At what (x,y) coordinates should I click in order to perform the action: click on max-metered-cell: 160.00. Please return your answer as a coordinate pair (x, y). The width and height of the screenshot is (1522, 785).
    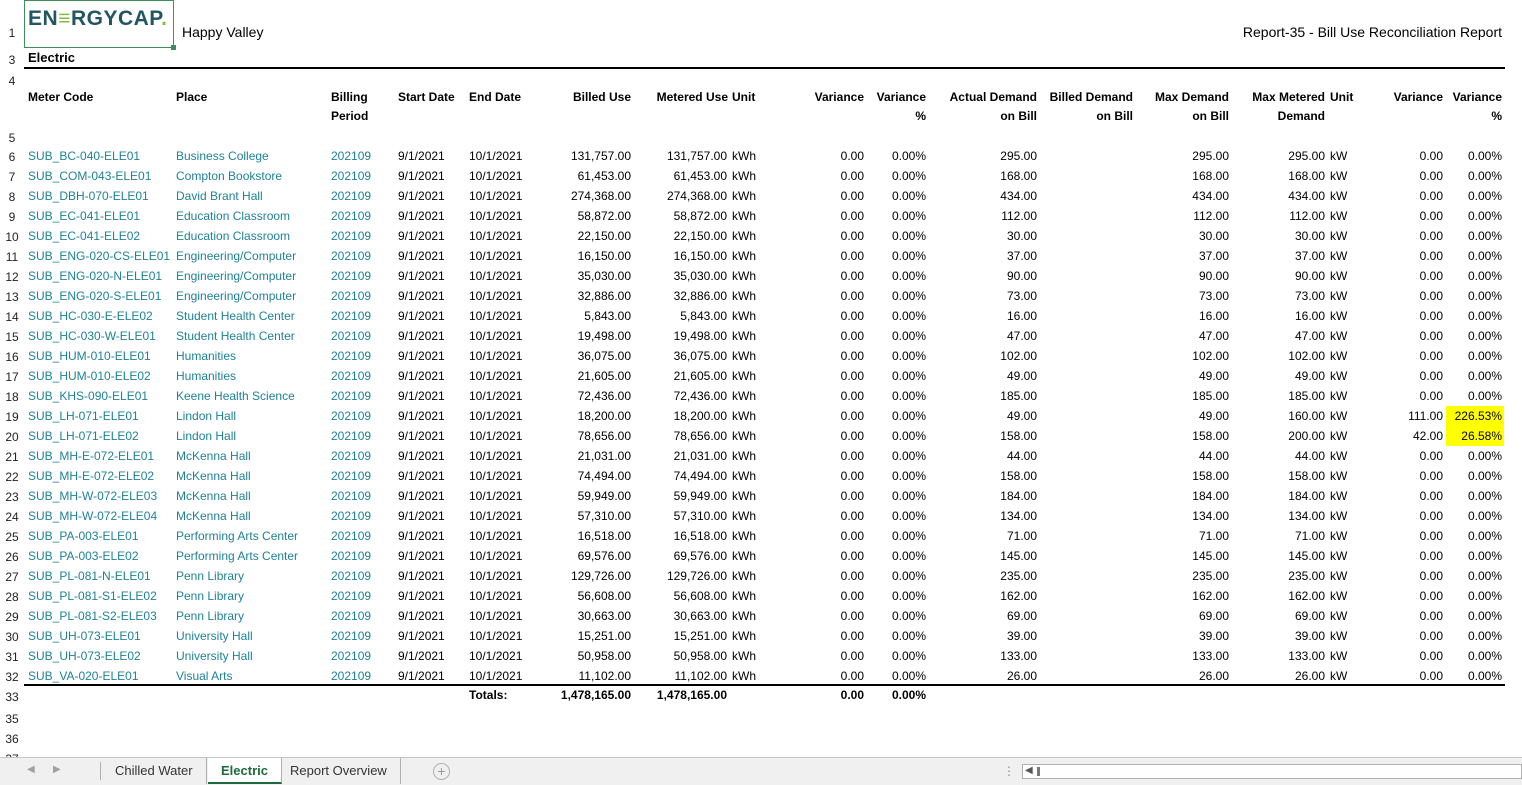
    Looking at the image, I should click on (1280, 416).